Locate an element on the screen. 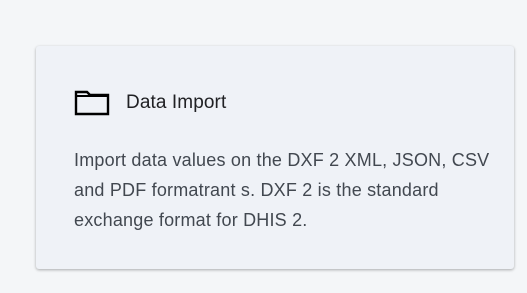 This screenshot has height=293, width=527. card-title: Data Import is located at coordinates (176, 102).